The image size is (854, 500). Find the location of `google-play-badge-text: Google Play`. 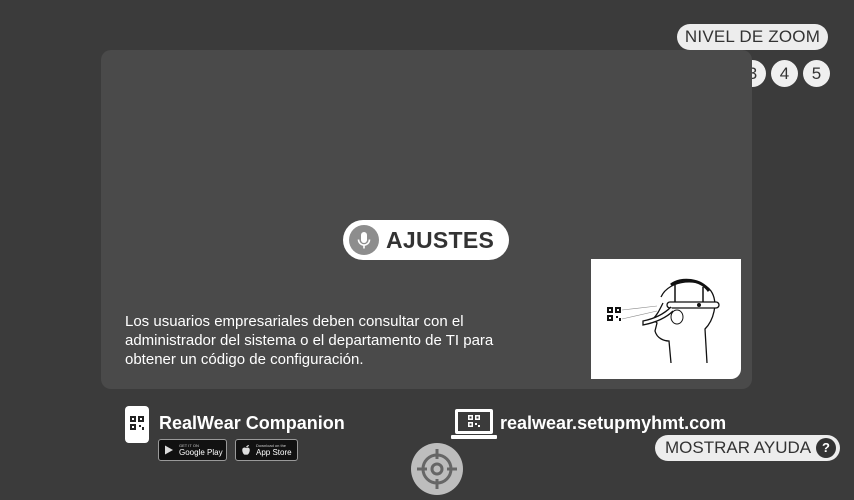

google-play-badge-text: Google Play is located at coordinates (201, 452).